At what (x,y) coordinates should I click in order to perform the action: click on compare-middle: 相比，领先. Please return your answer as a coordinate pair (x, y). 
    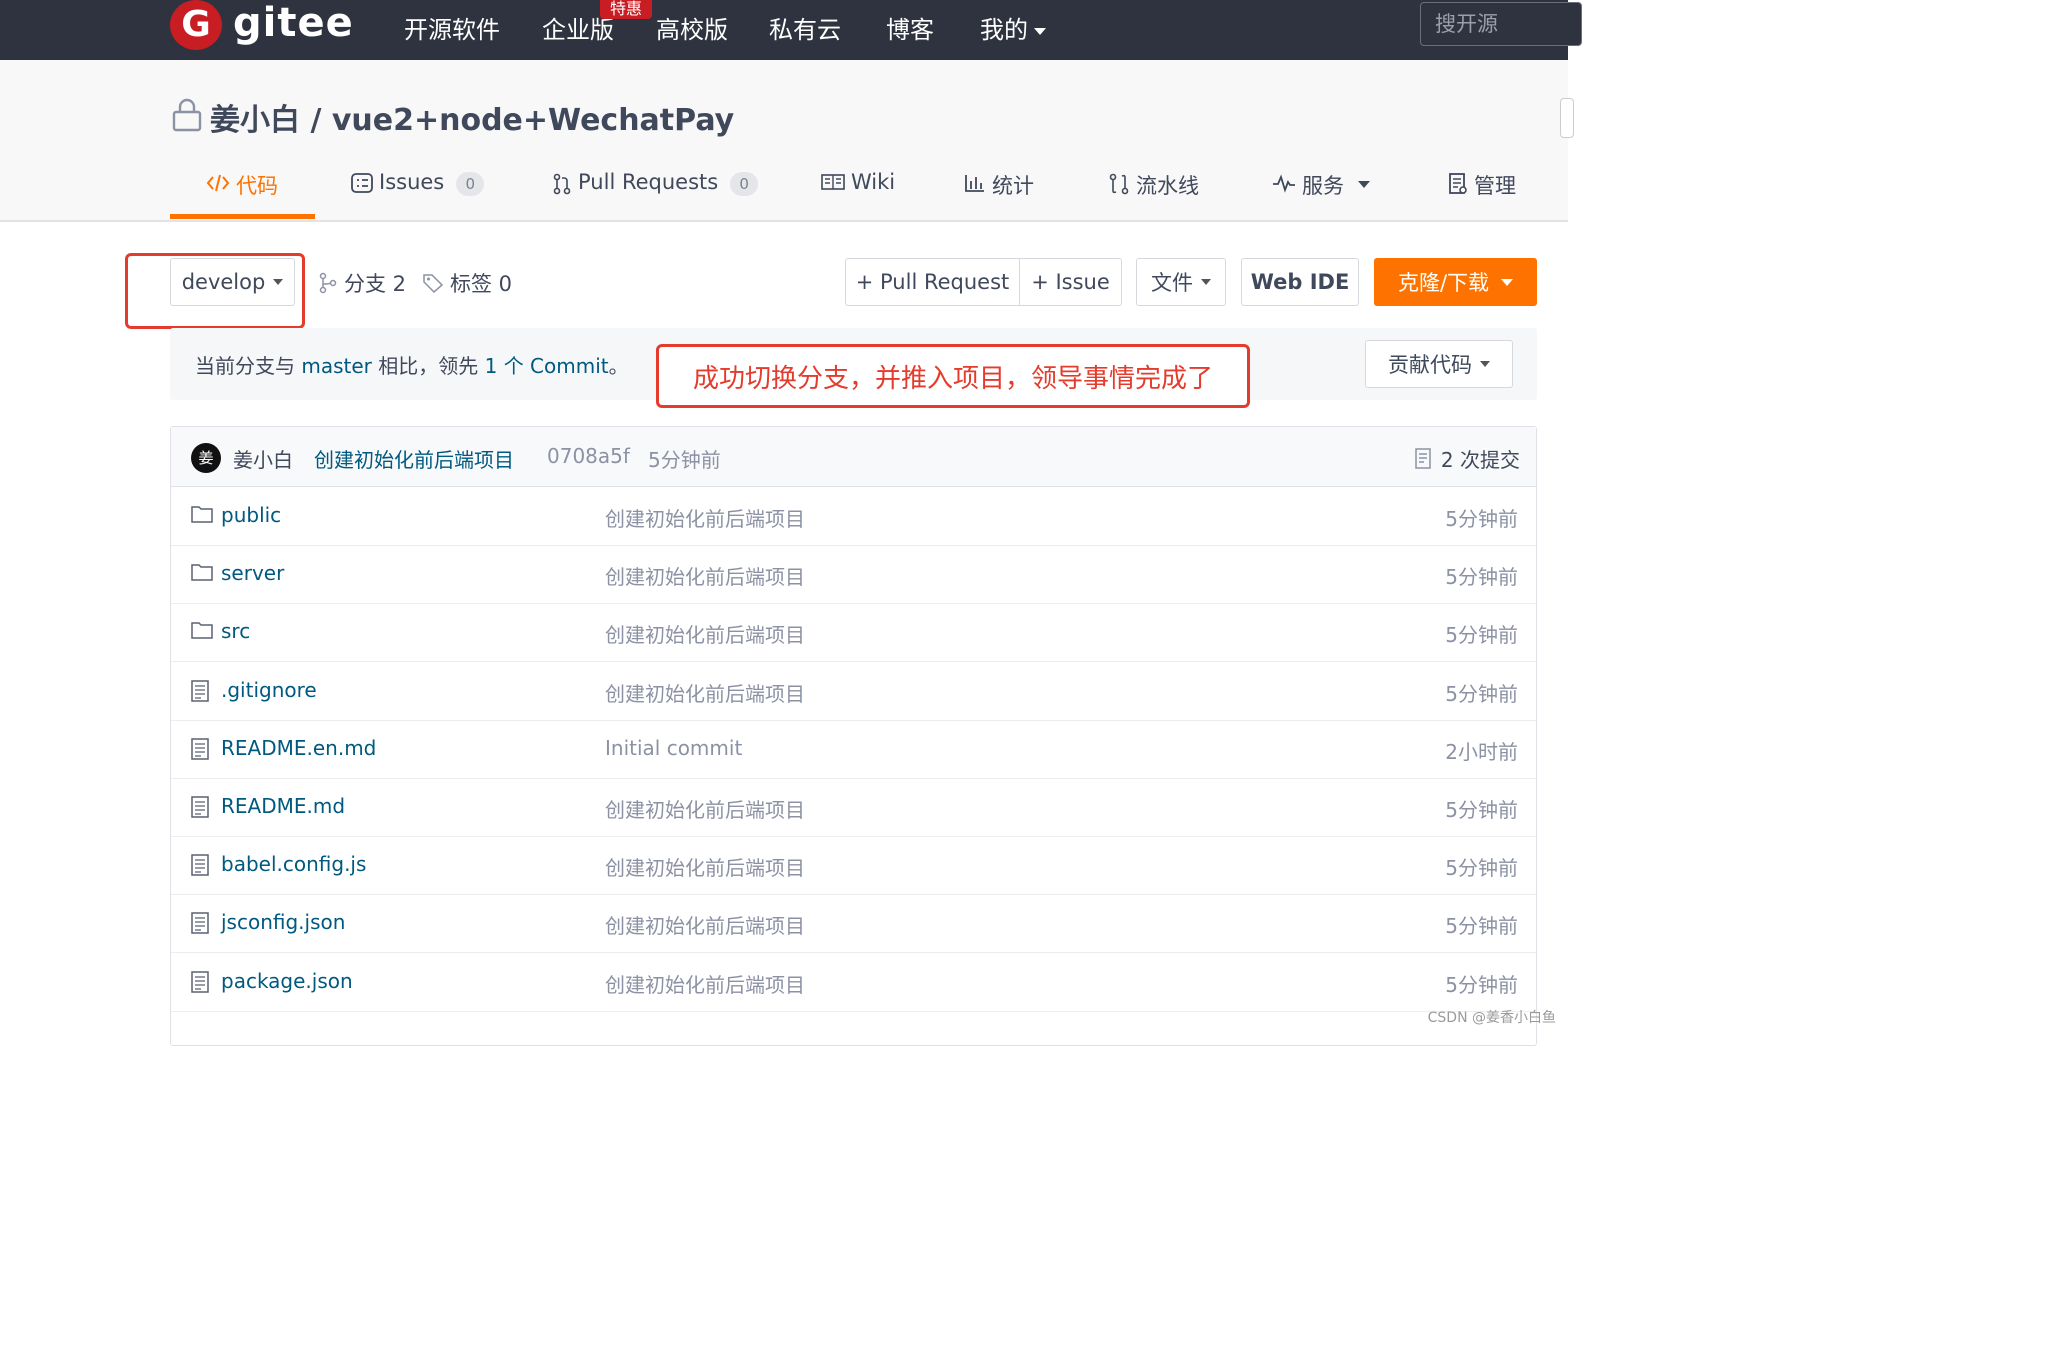
    Looking at the image, I should click on (428, 366).